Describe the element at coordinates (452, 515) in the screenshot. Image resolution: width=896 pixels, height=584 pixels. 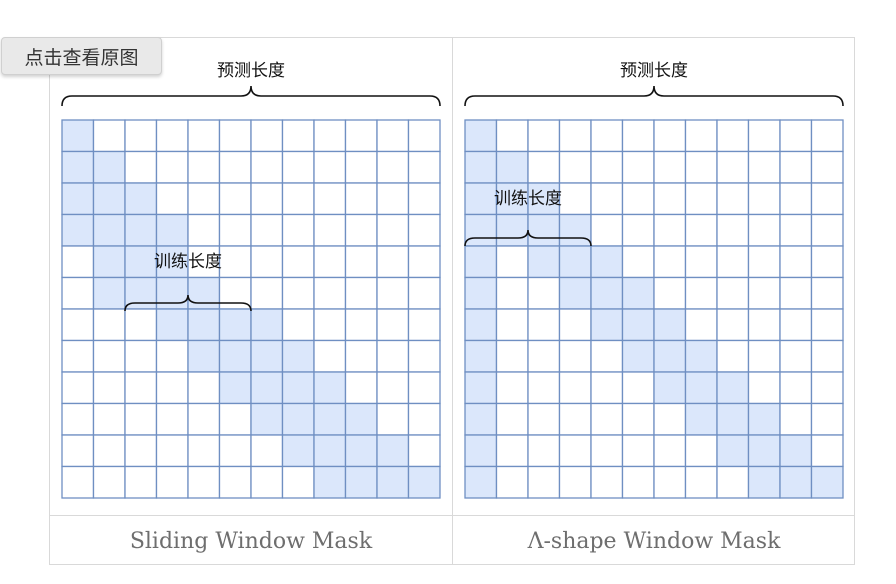
I see `caption-divider` at that location.